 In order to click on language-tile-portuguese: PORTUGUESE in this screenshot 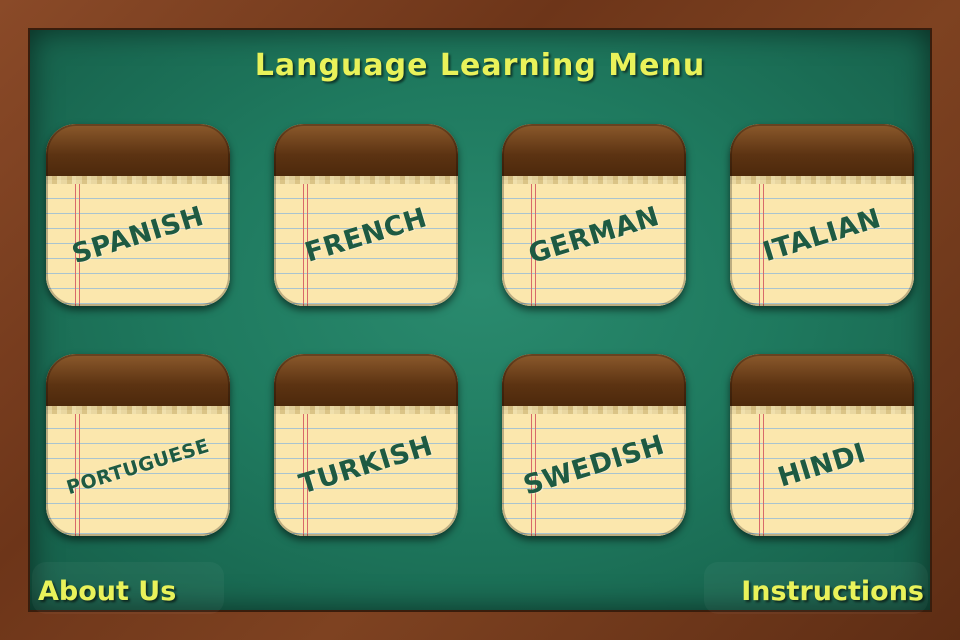, I will do `click(138, 445)`.